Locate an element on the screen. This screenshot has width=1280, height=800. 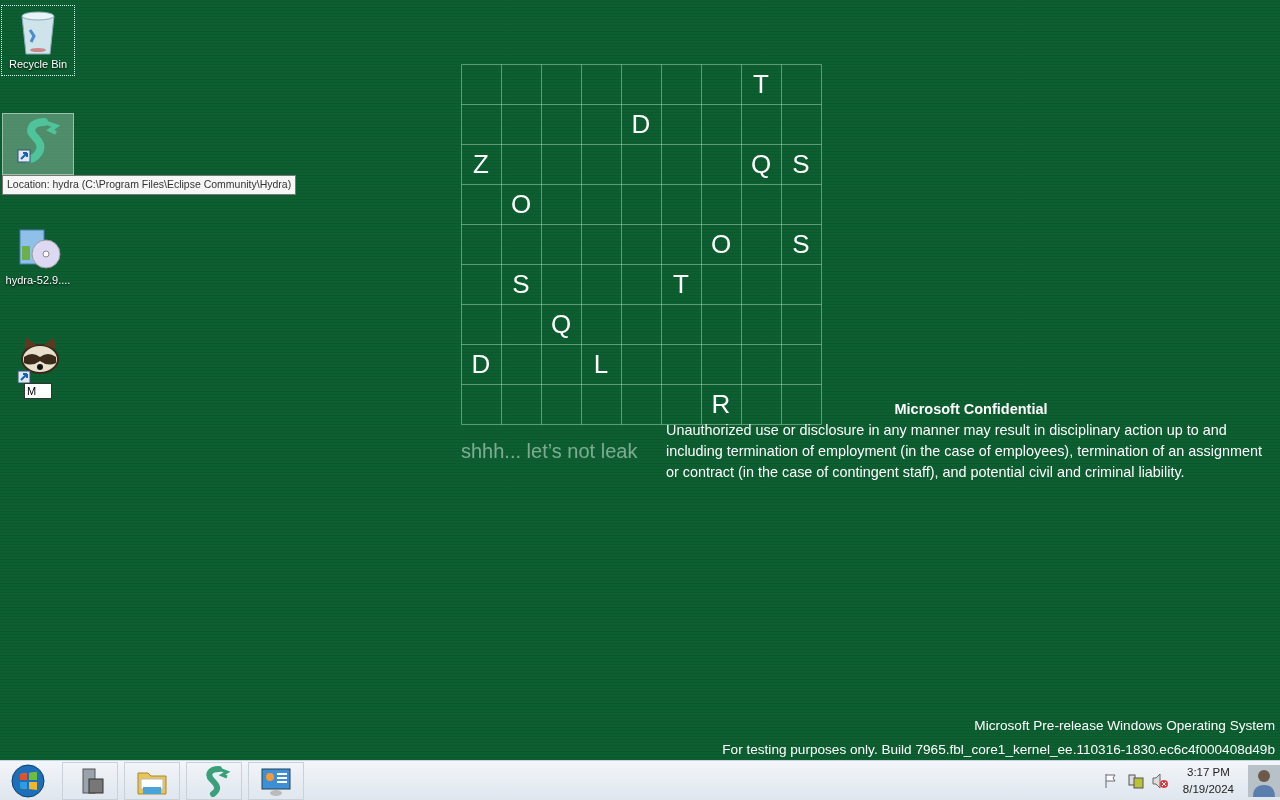
serpent-icon is located at coordinates (38, 140).